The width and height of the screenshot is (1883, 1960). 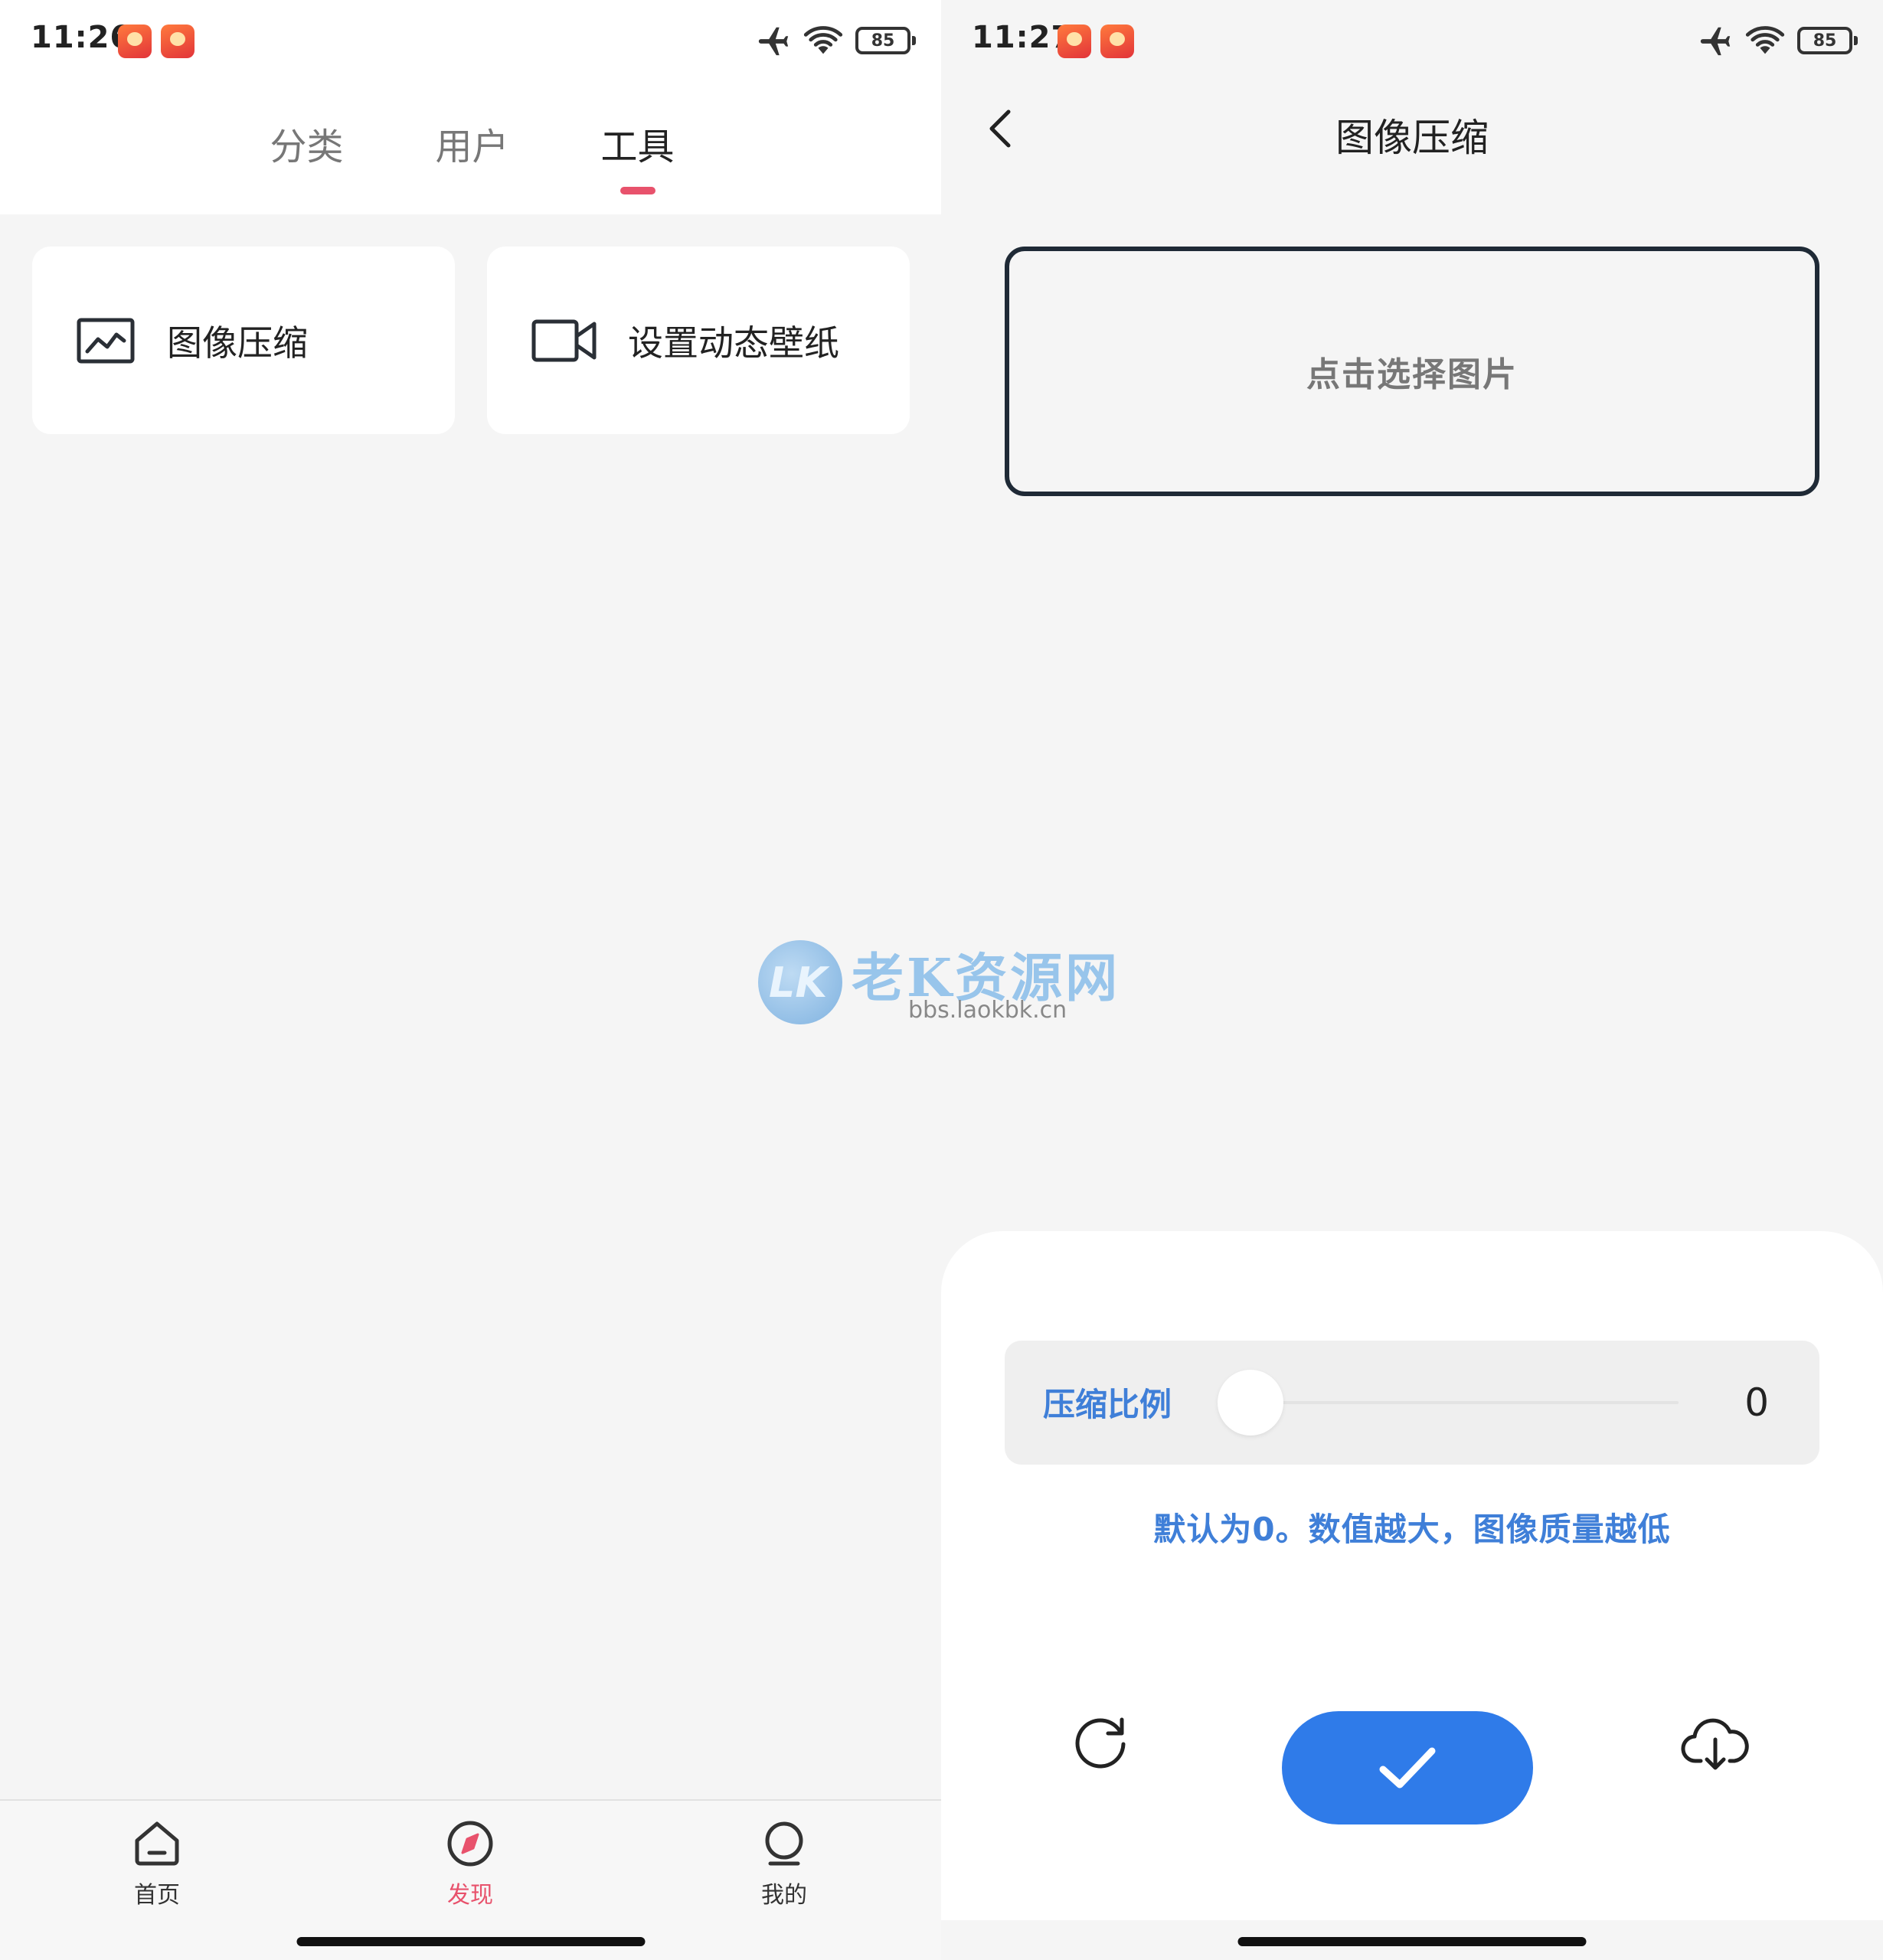 I want to click on compress-ratio-label: 压缩比例, so click(x=1107, y=1404).